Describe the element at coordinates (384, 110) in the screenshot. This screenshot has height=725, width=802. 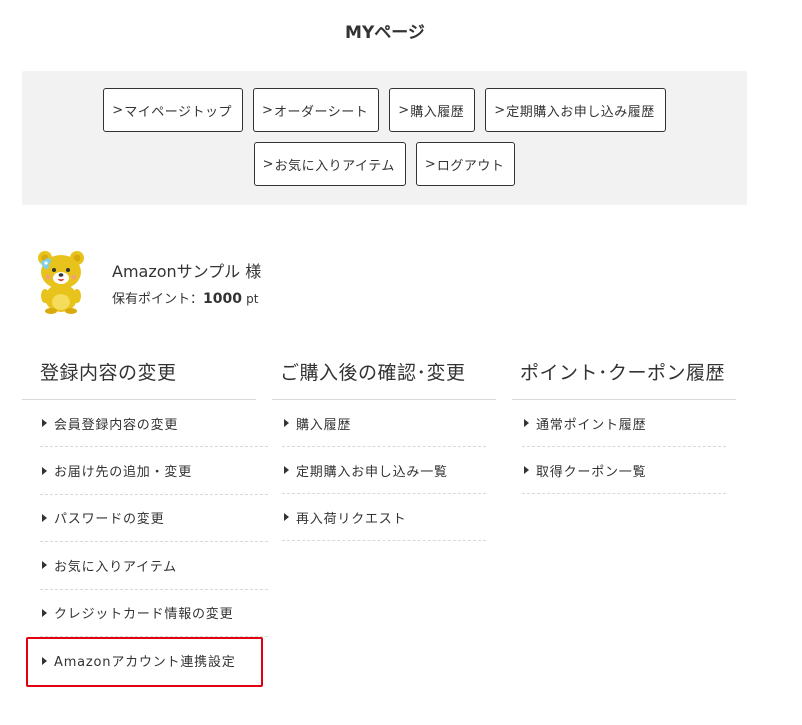
I see `nav-row-1: > マイページトップ > オーダーシート > 購入履歴 > 定期購入お申し込み履歴` at that location.